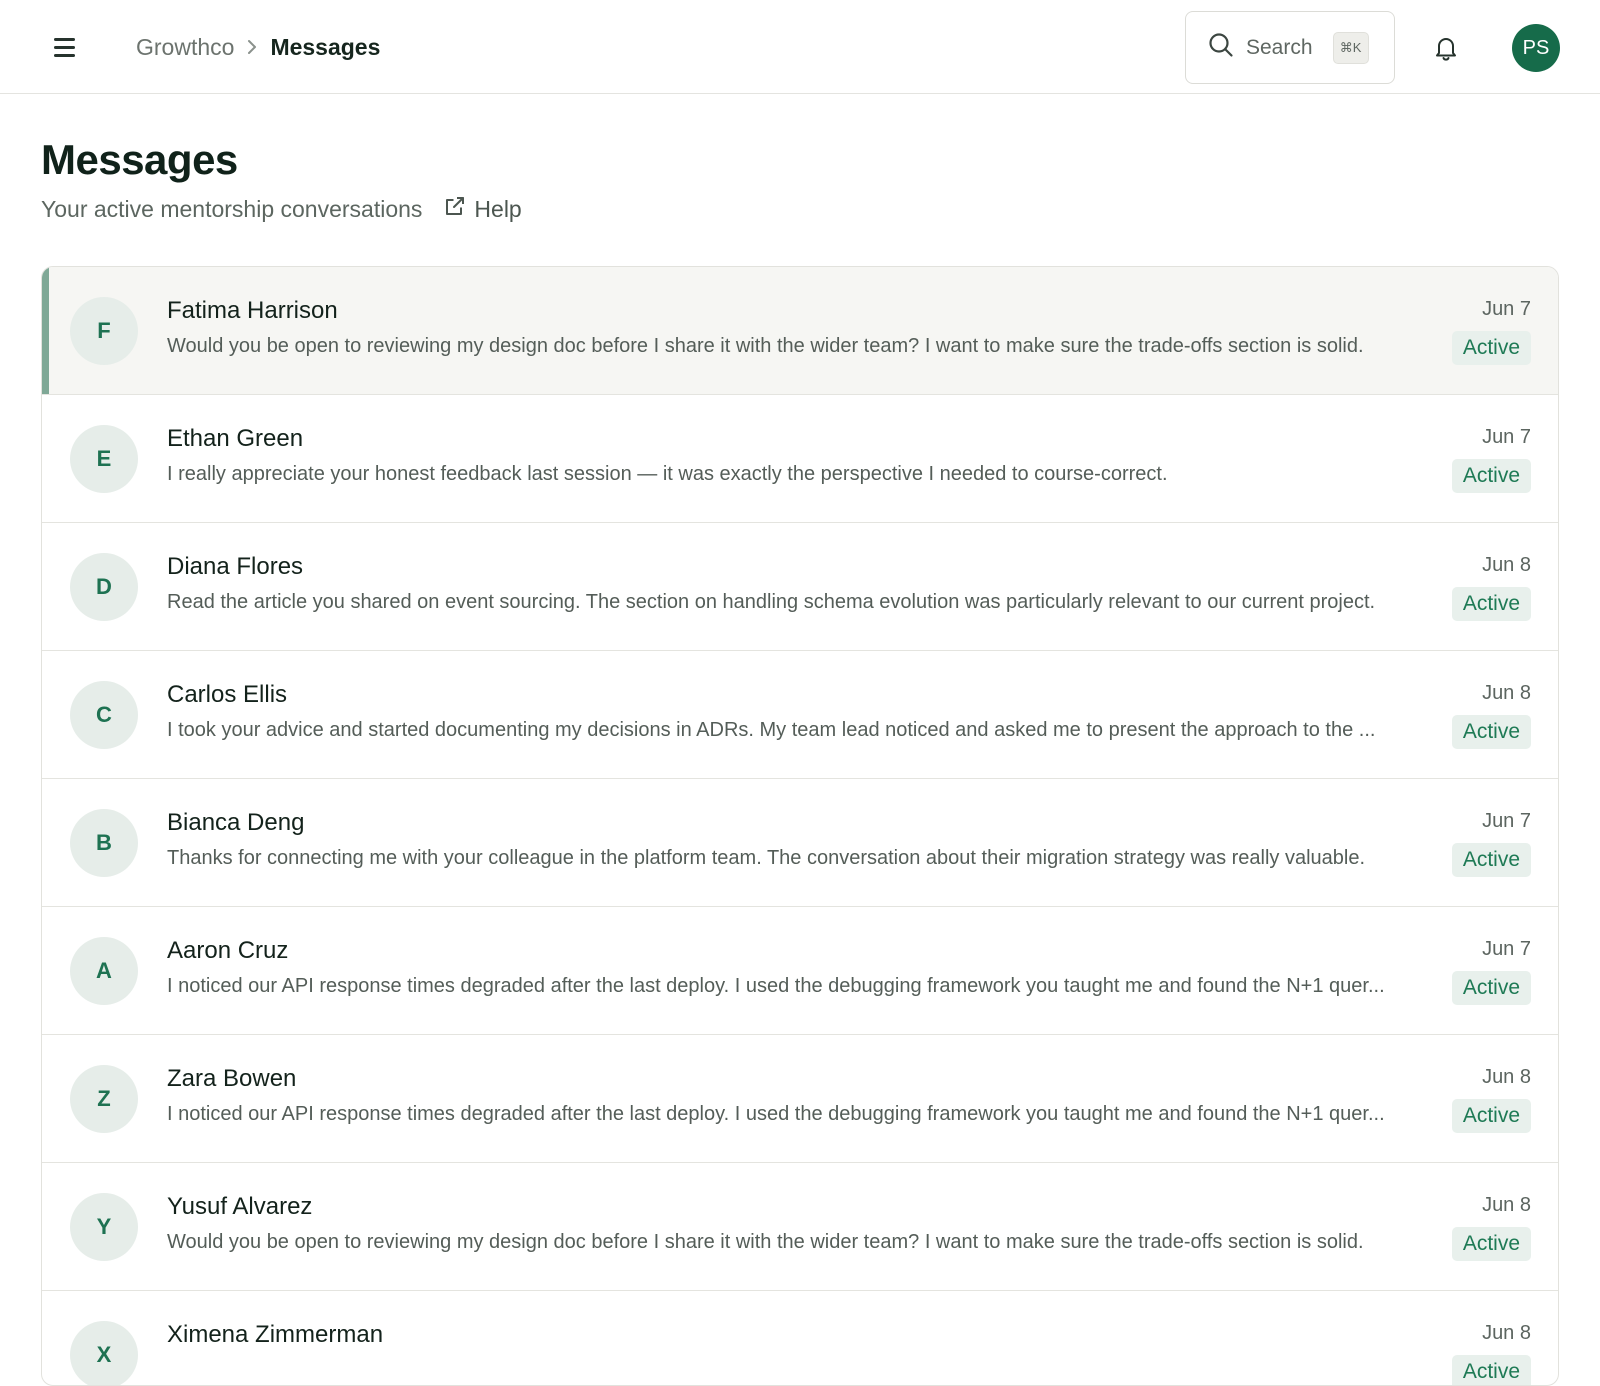 This screenshot has width=1600, height=1386. Describe the element at coordinates (64, 48) in the screenshot. I see `menu-icon` at that location.